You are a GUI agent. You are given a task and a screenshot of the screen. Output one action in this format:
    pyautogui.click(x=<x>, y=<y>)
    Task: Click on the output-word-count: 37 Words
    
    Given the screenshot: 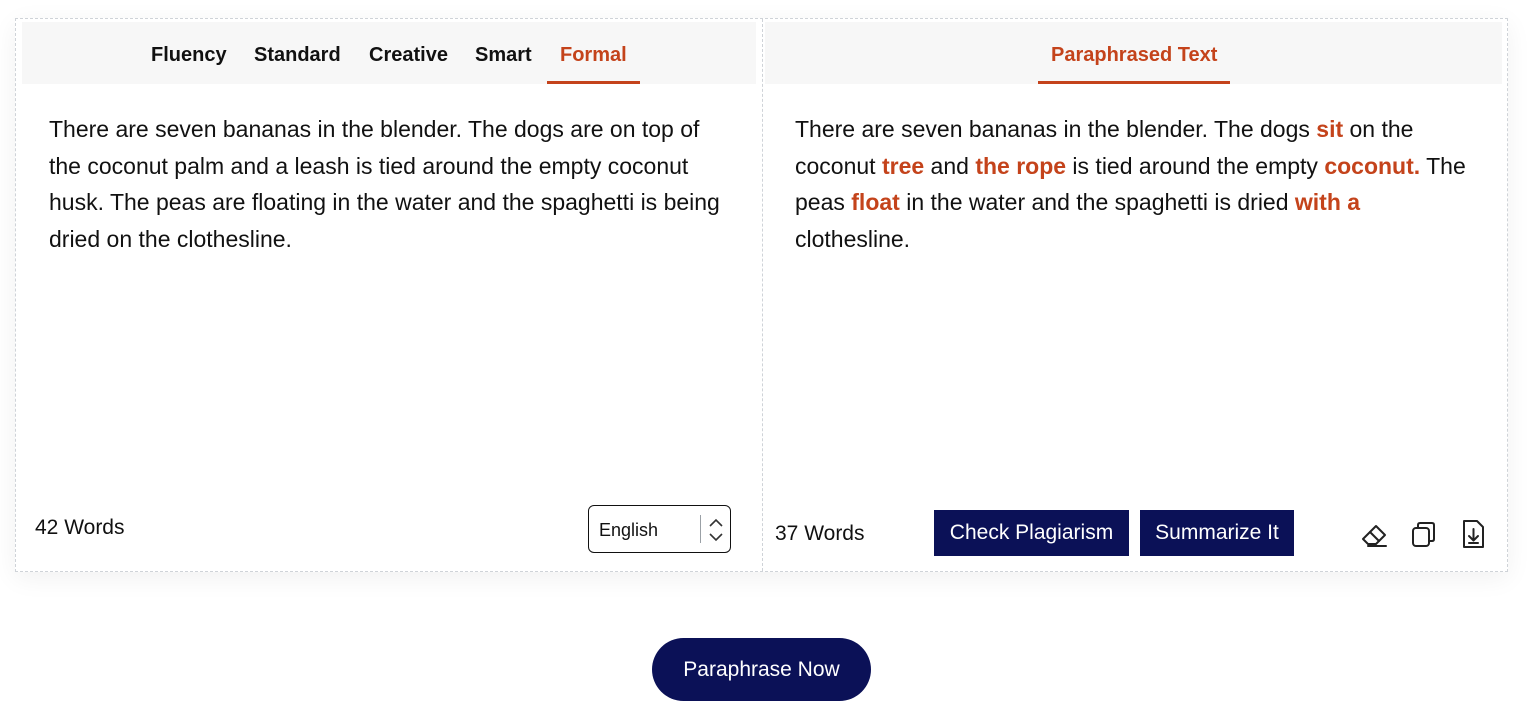 What is the action you would take?
    pyautogui.click(x=820, y=533)
    